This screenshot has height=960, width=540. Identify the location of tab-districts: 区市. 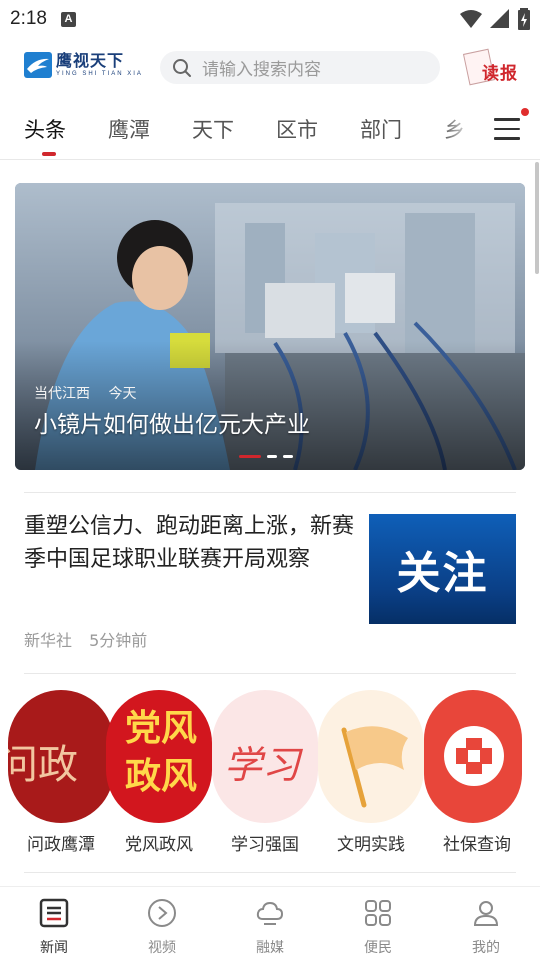
(297, 129).